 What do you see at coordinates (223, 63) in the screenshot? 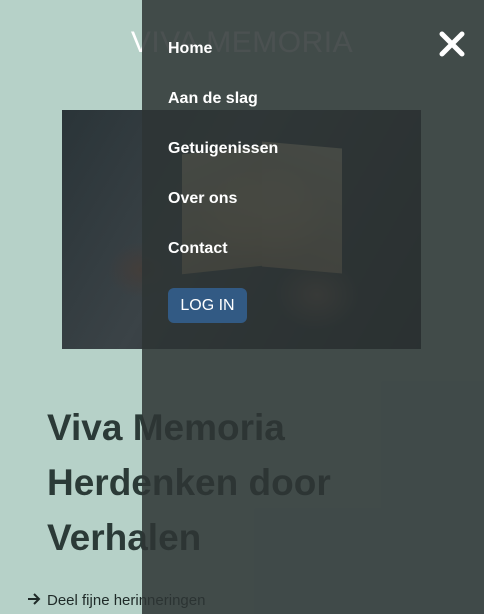
I see `menu-item-home: Home` at bounding box center [223, 63].